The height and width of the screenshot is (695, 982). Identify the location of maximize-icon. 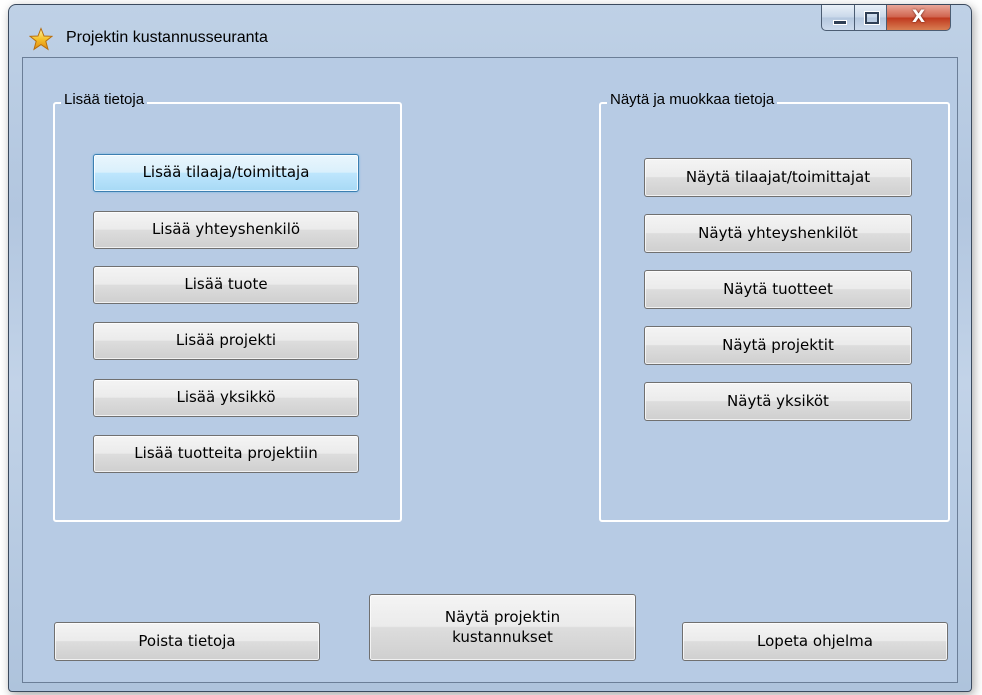
(872, 18).